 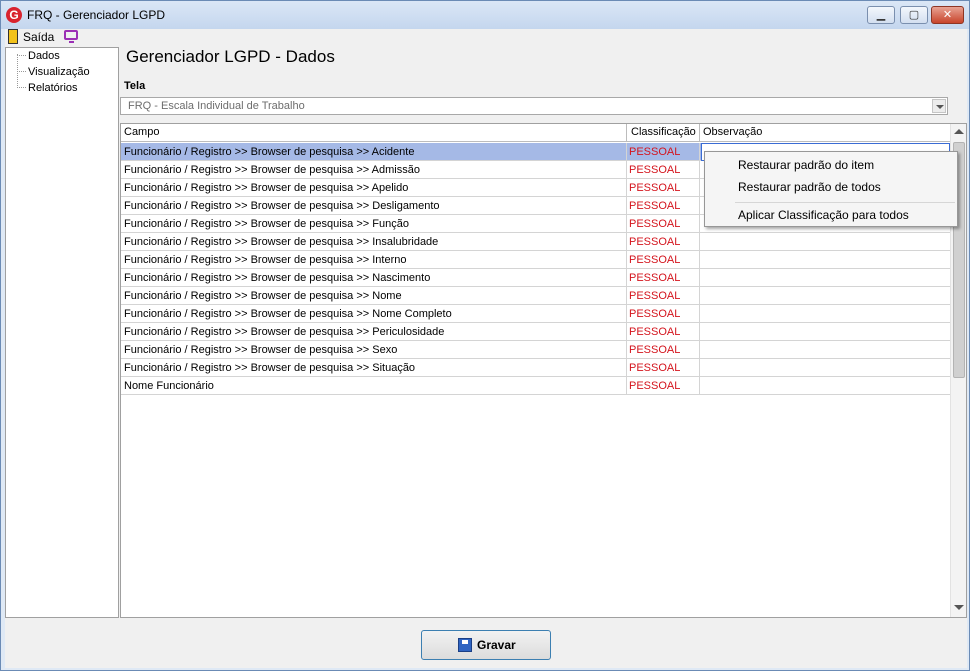 What do you see at coordinates (496, 645) in the screenshot?
I see `save-button-label: Gravar` at bounding box center [496, 645].